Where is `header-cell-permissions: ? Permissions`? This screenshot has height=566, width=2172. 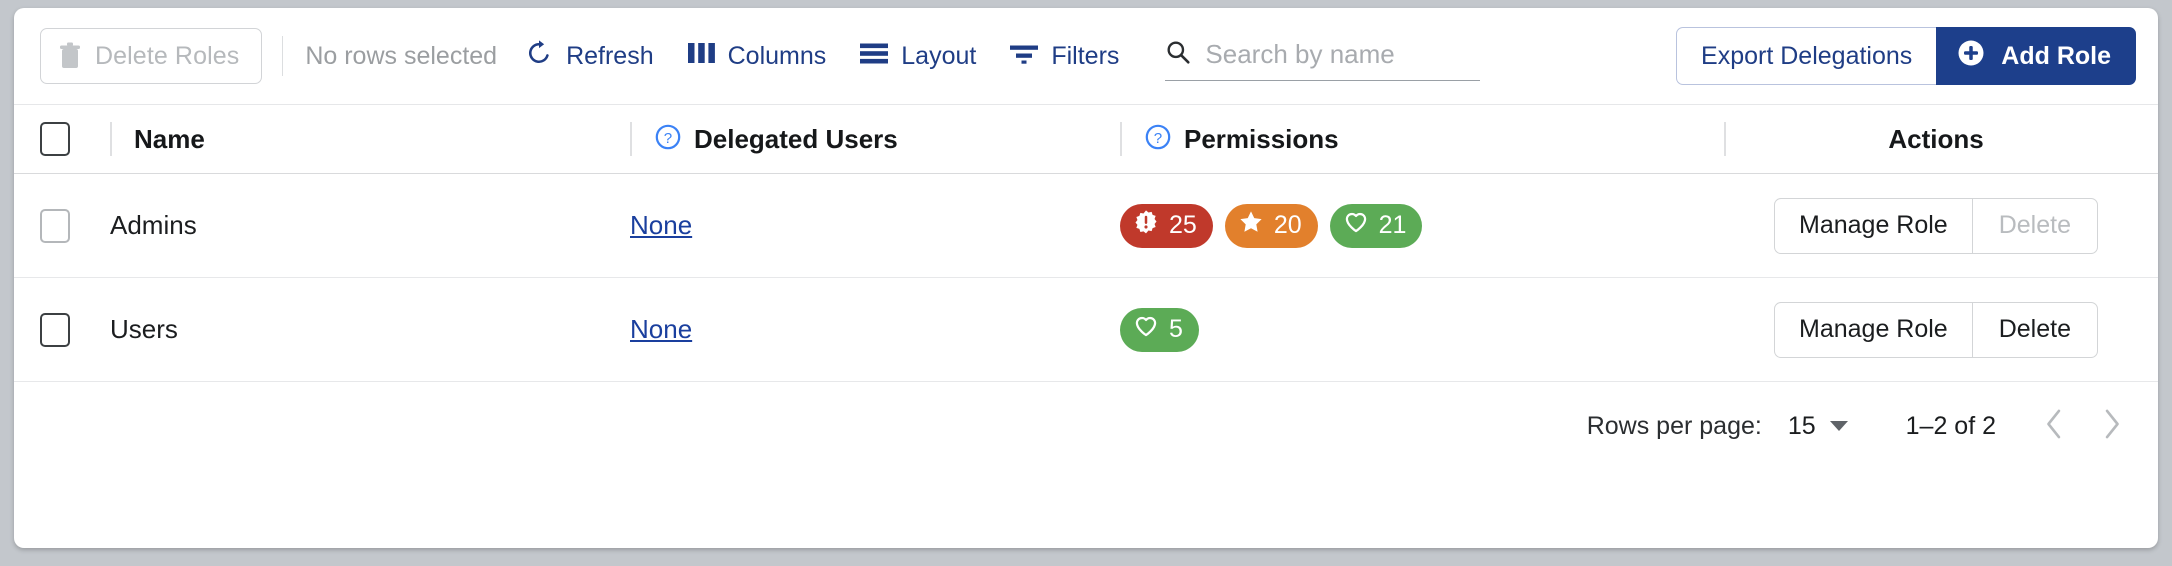 header-cell-permissions: ? Permissions is located at coordinates (1428, 139).